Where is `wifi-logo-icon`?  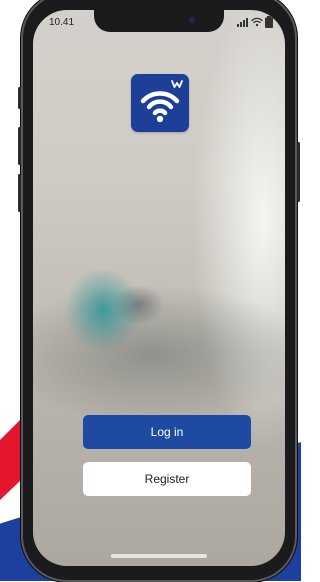
wifi-logo-icon is located at coordinates (161, 101).